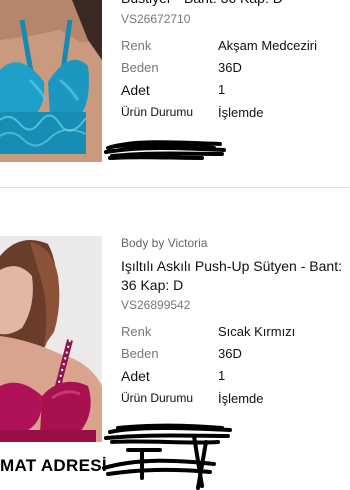 This screenshot has width=350, height=490. I want to click on detail-row-color: Renk Akşam Medceziri, so click(235, 48).